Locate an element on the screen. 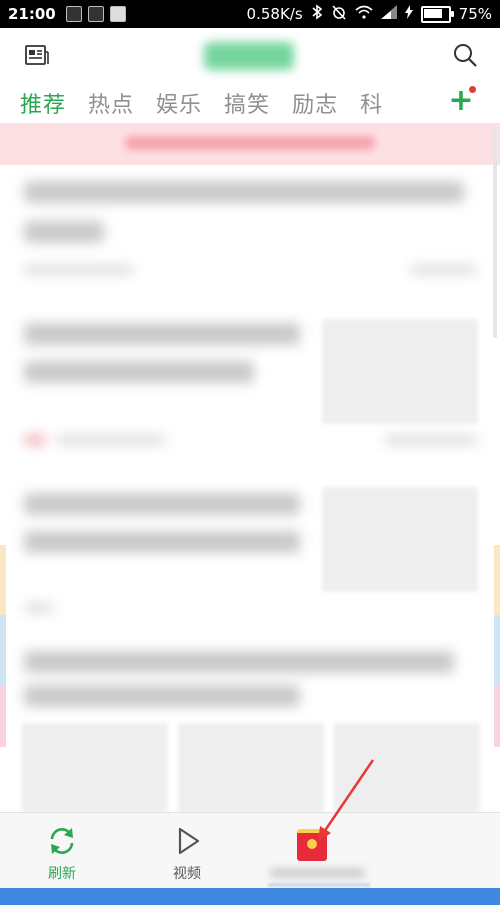 Image resolution: width=500 pixels, height=905 pixels. coin-icon is located at coordinates (312, 844).